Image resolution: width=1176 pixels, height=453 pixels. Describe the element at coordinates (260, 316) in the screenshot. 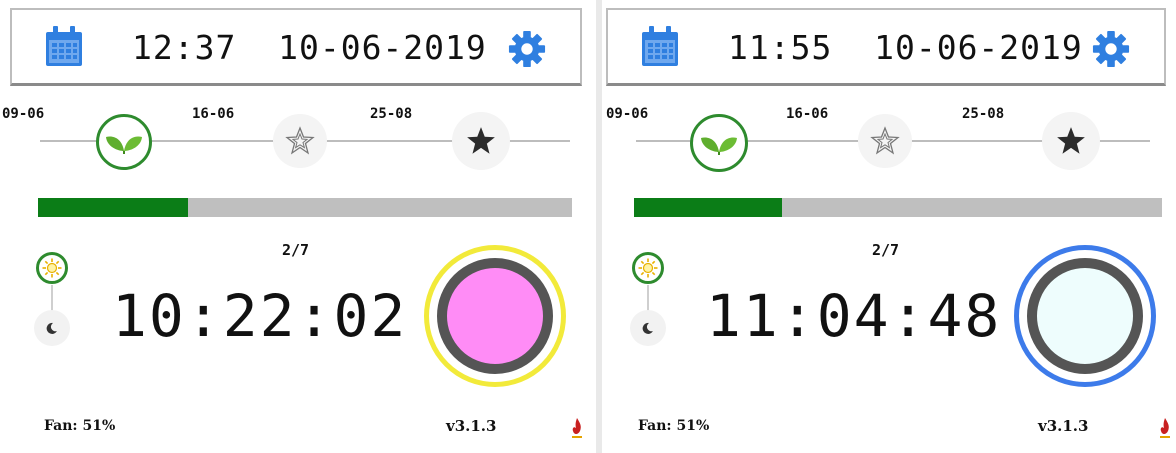

I see `countdown-timer: 10:22:02` at that location.